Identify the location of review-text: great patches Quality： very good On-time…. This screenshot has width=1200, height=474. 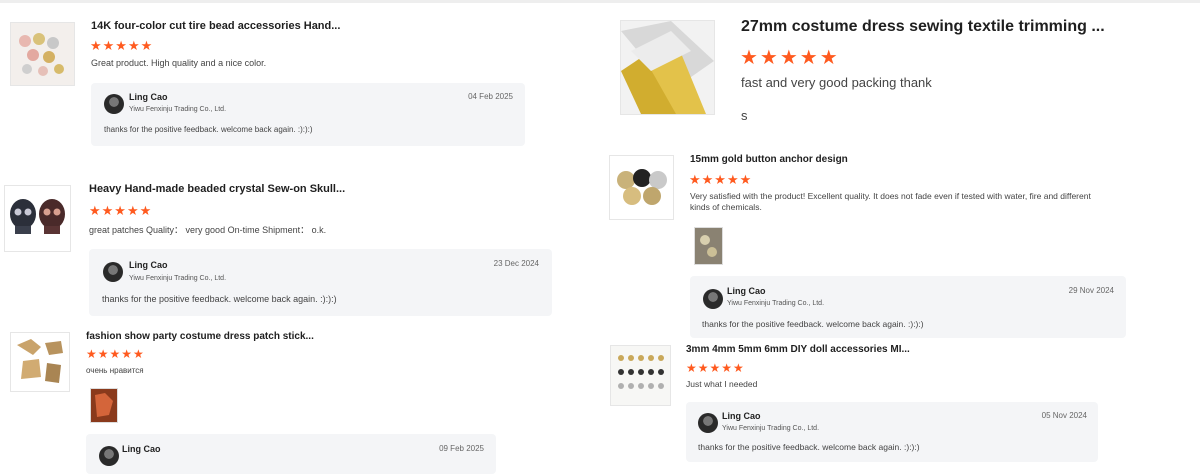
(208, 230).